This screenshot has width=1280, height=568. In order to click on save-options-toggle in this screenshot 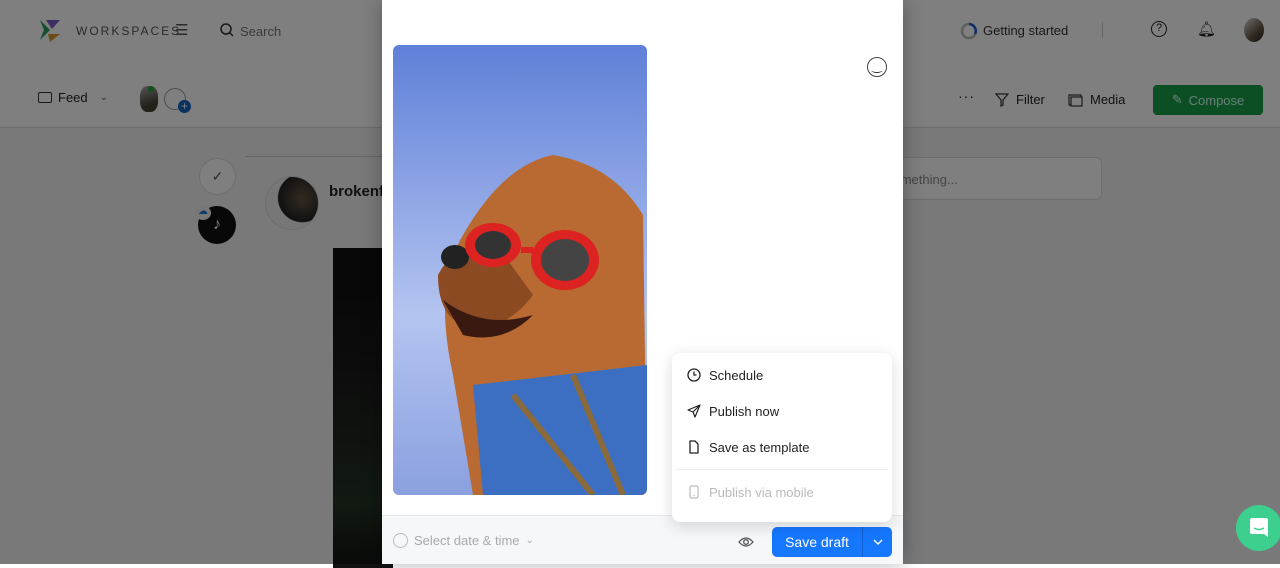, I will do `click(877, 542)`.